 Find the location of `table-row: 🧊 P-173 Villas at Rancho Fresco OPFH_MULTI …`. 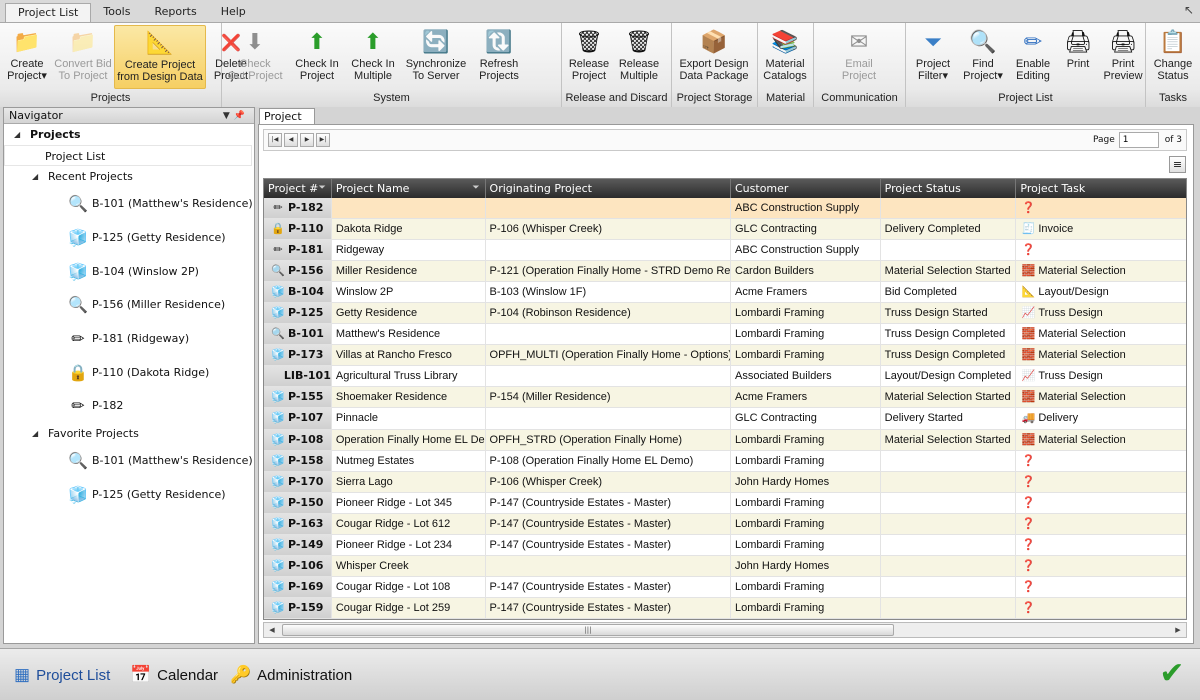

table-row: 🧊 P-173 Villas at Rancho Fresco OPFH_MULTI … is located at coordinates (725, 356).